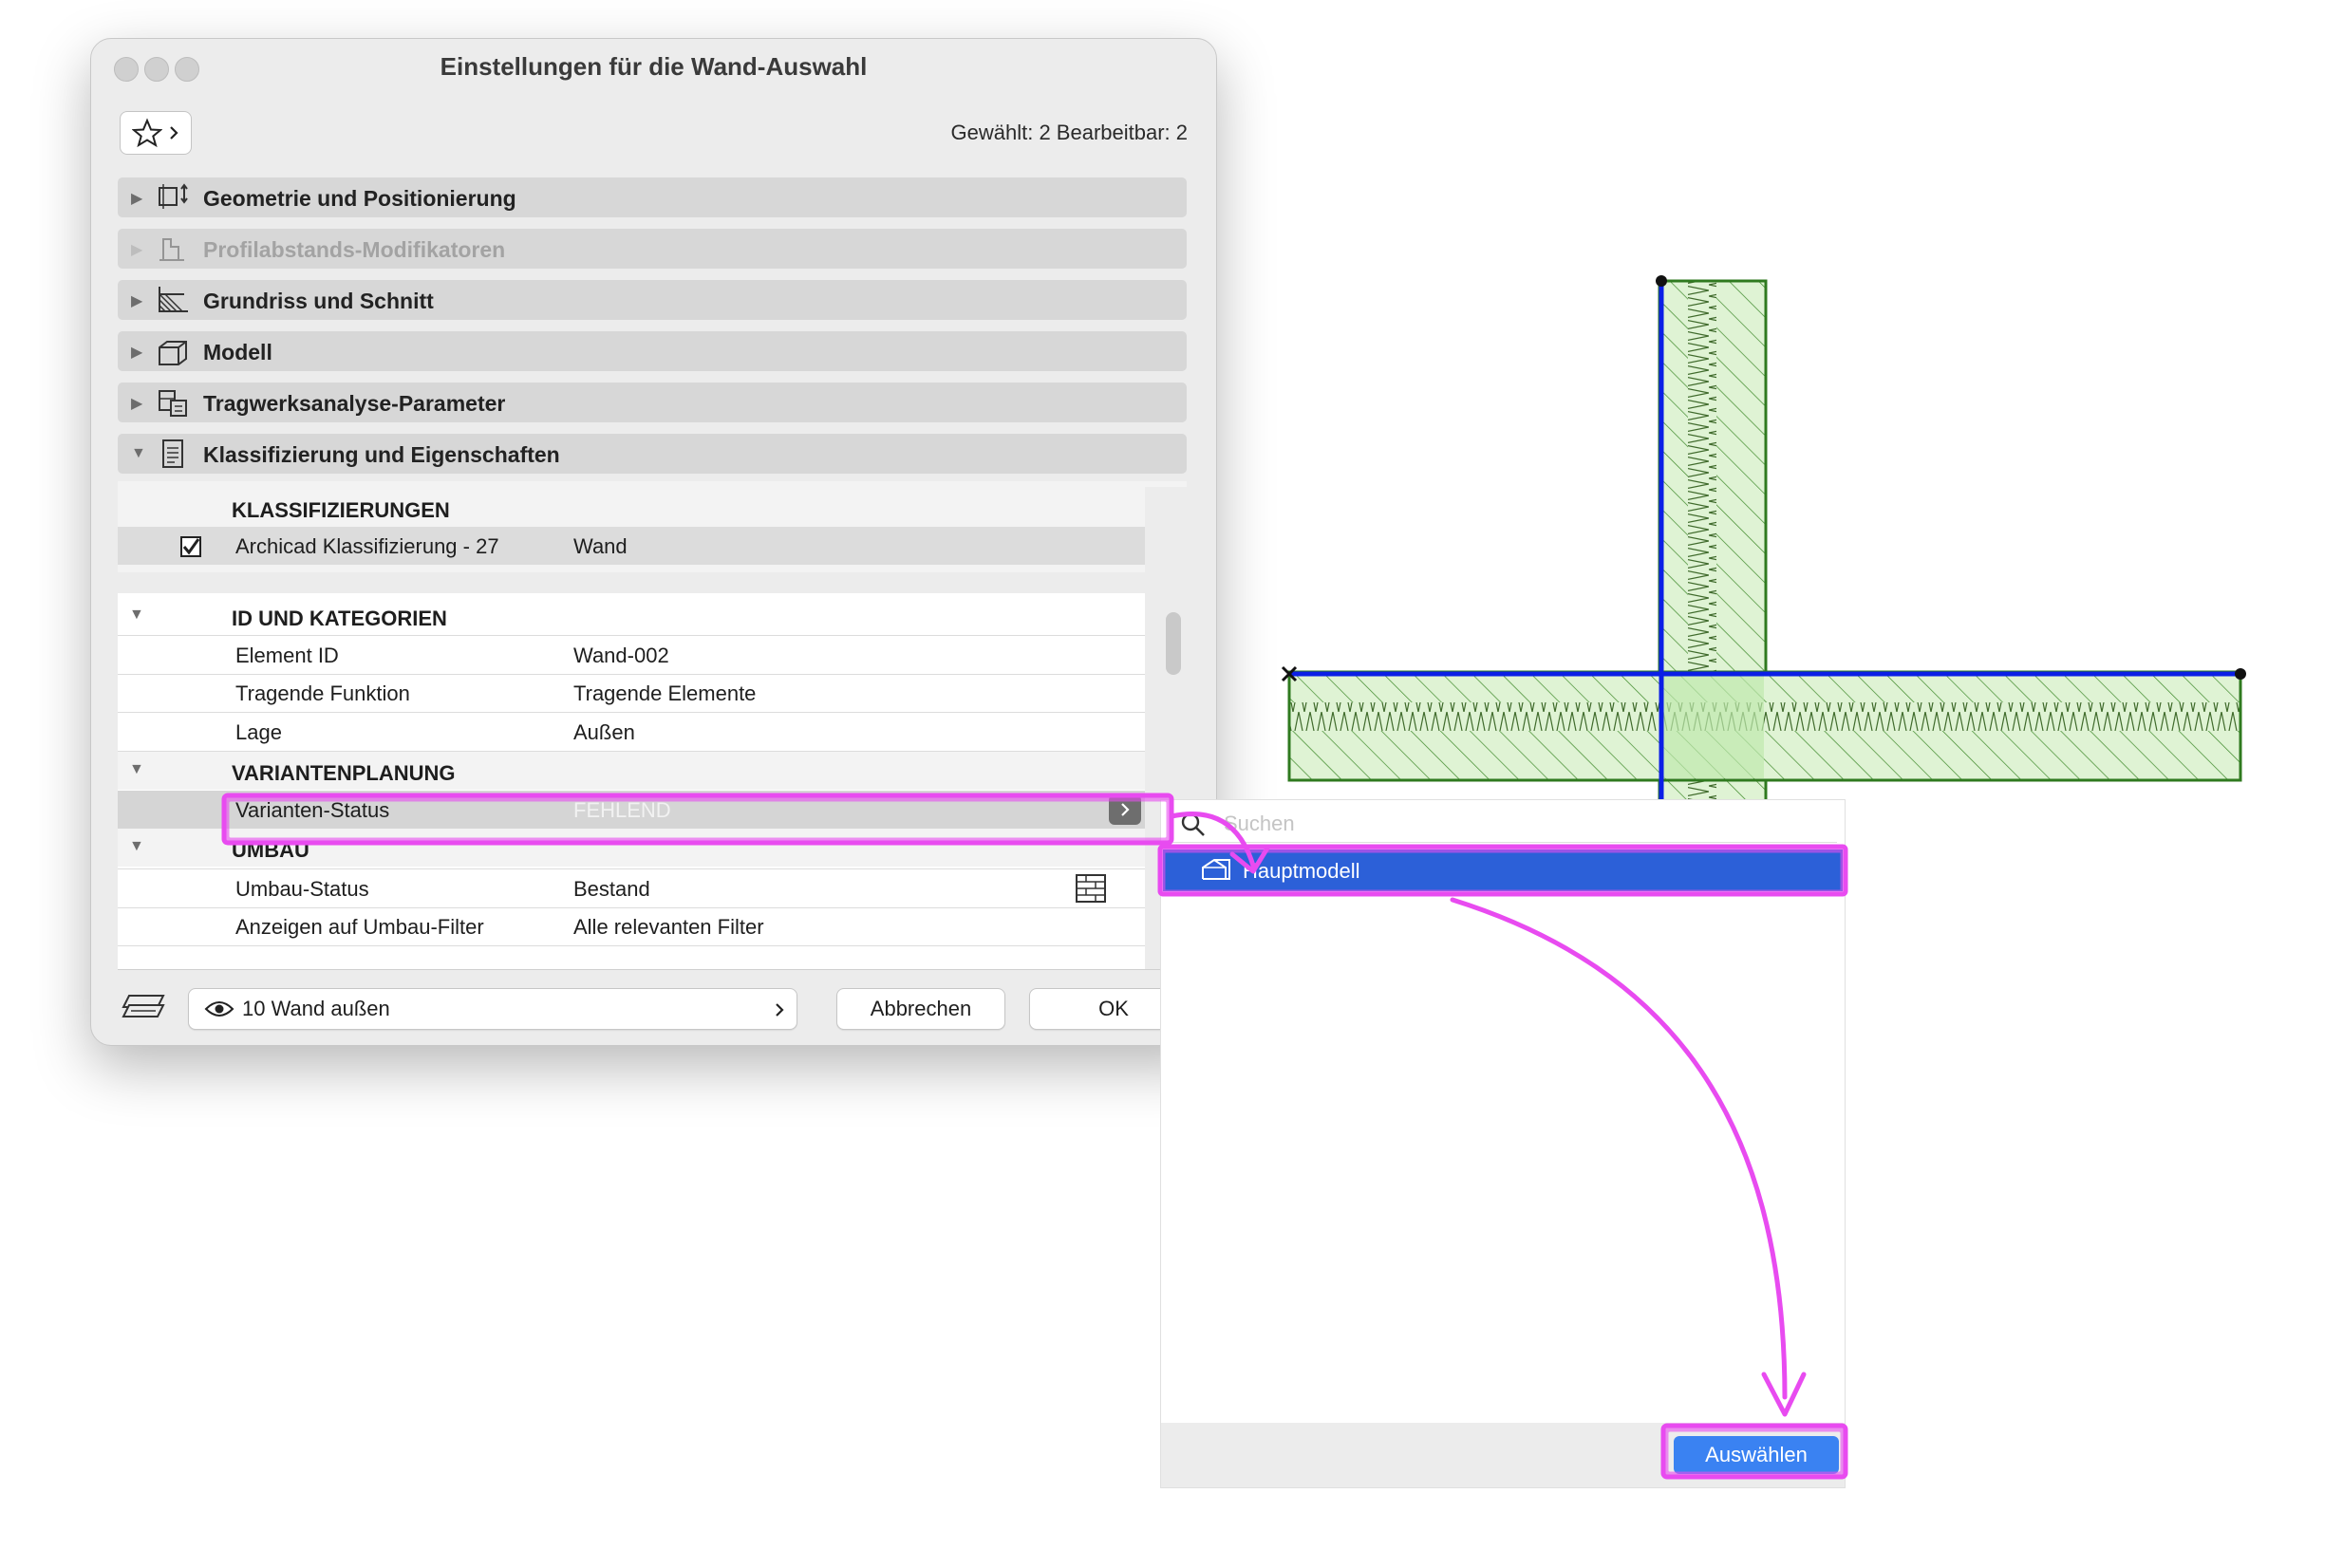 The width and height of the screenshot is (2343, 1568). Describe the element at coordinates (1069, 132) in the screenshot. I see `selection-count: Gewählt: 2 Bearbeitbar: 2` at that location.